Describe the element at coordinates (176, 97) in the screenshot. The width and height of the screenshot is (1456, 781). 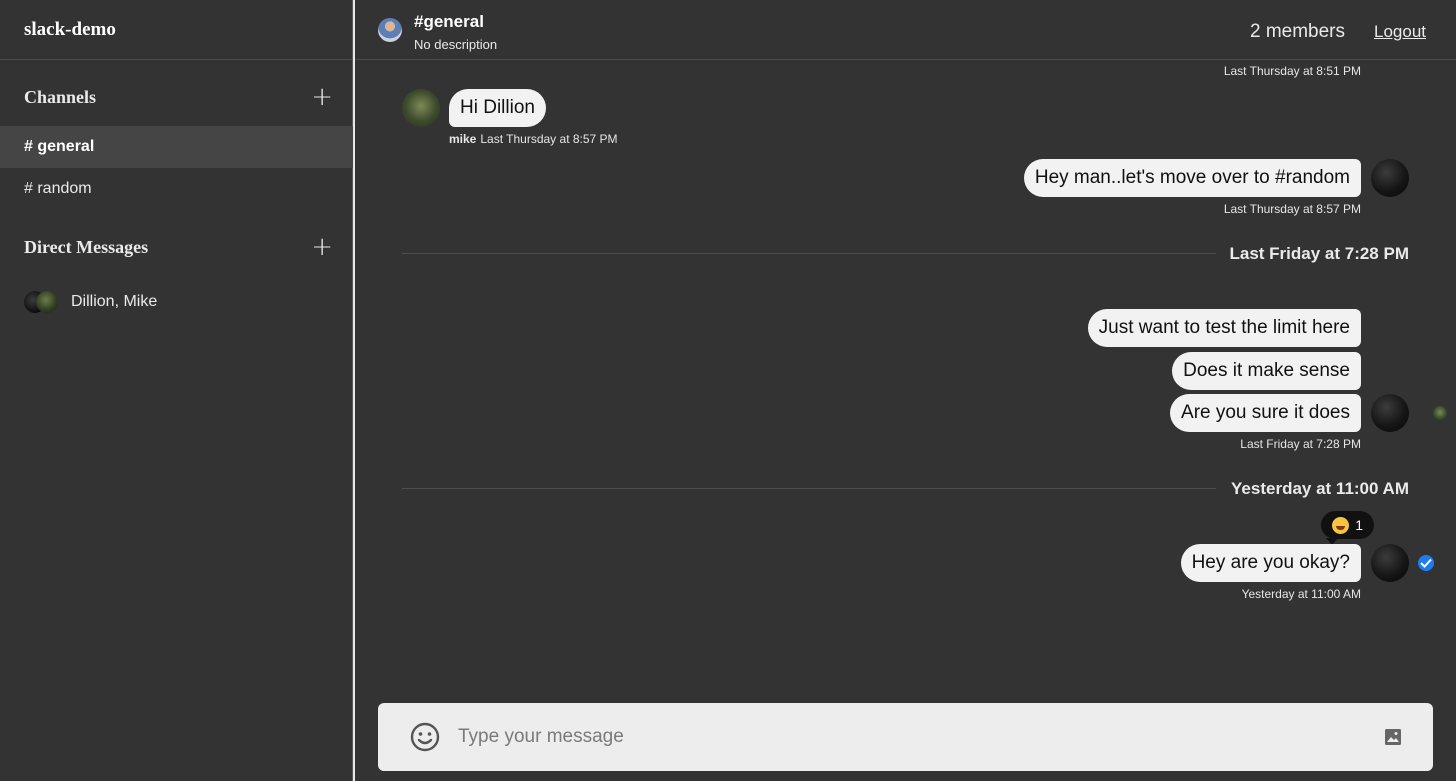
I see `channels-header: Channels +` at that location.